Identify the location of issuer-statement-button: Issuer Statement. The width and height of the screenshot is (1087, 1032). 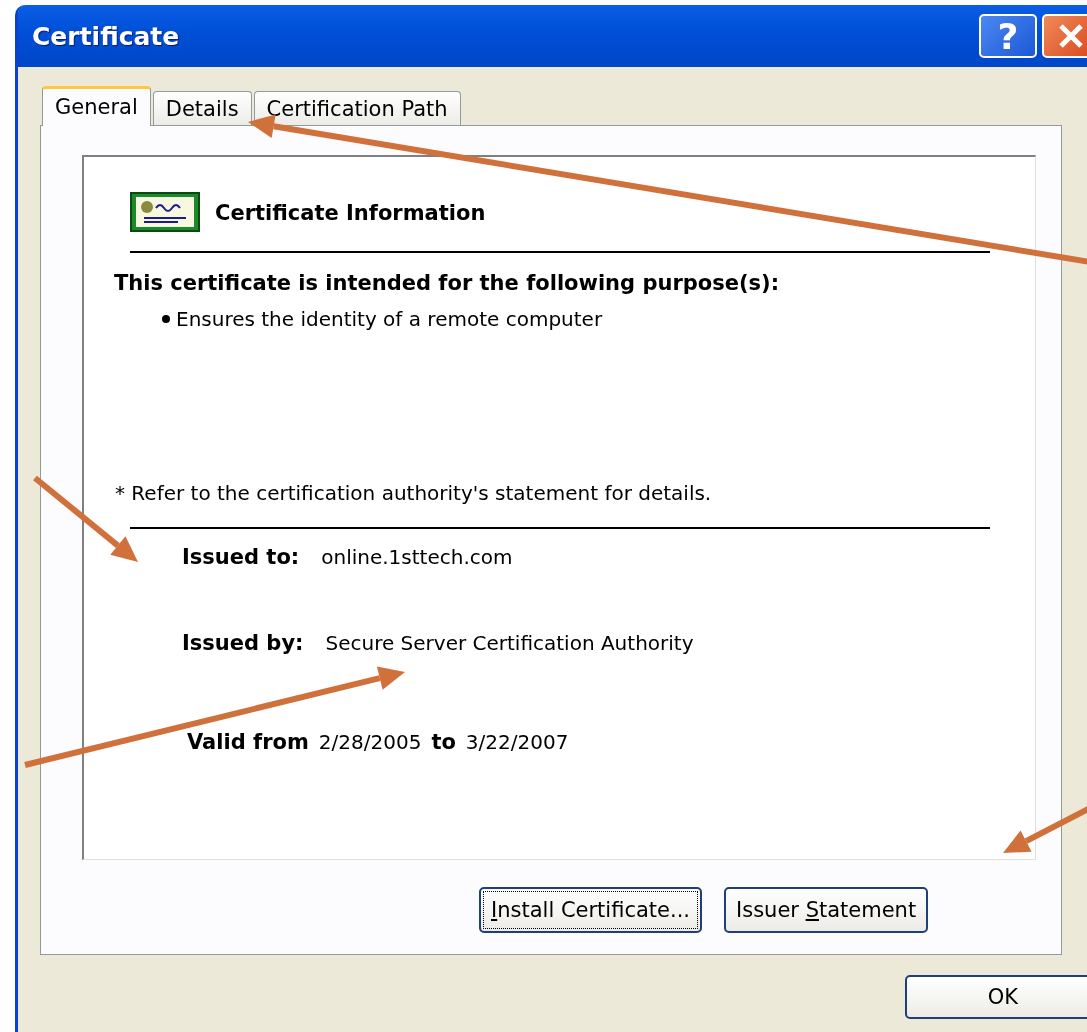
(826, 910).